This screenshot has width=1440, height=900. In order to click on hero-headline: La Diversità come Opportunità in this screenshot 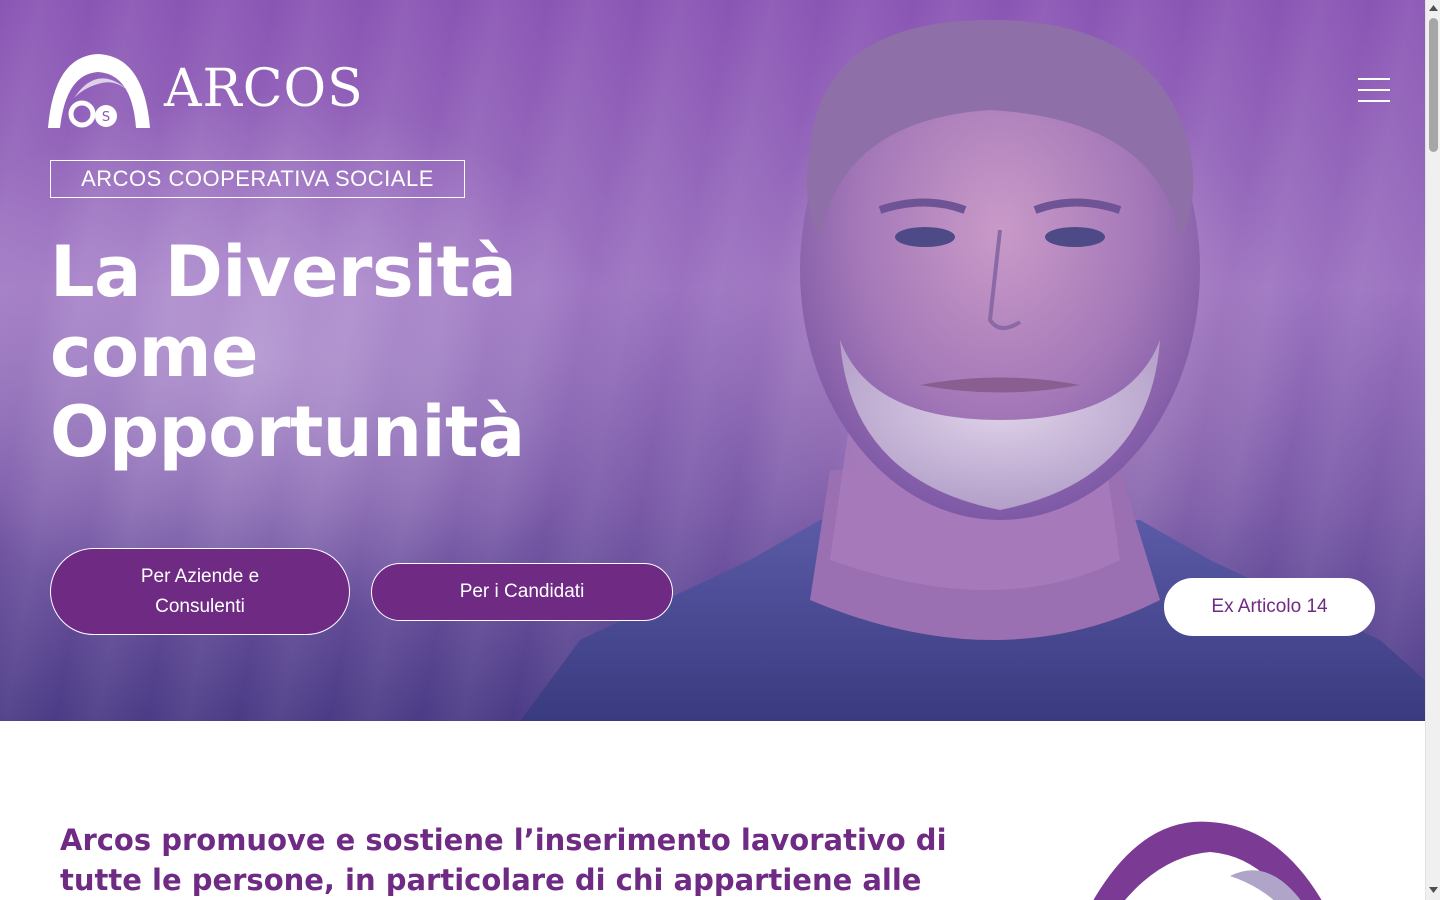, I will do `click(330, 352)`.